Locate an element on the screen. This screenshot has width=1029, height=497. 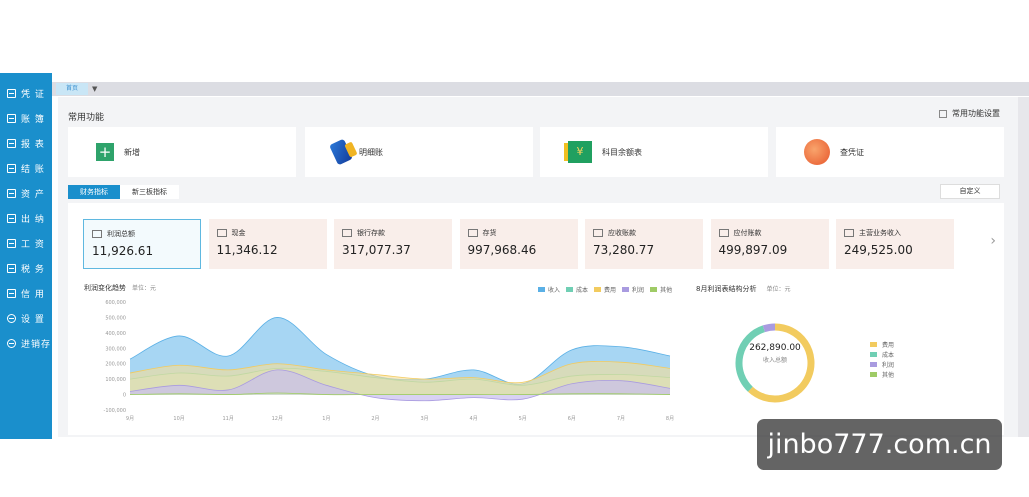
plus-icon: + is located at coordinates (105, 152).